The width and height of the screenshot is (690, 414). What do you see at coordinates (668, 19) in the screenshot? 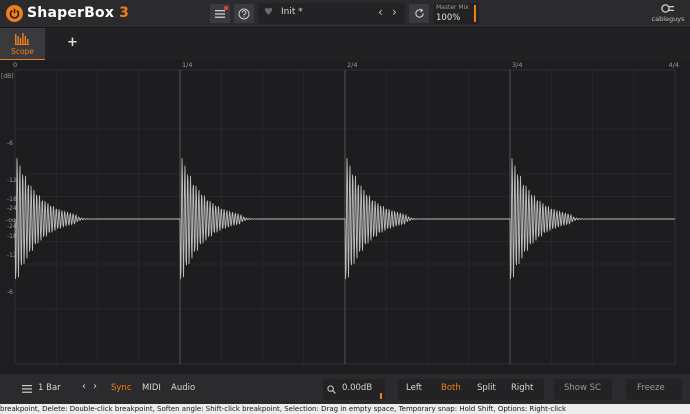
I see `company-name: cableguys` at bounding box center [668, 19].